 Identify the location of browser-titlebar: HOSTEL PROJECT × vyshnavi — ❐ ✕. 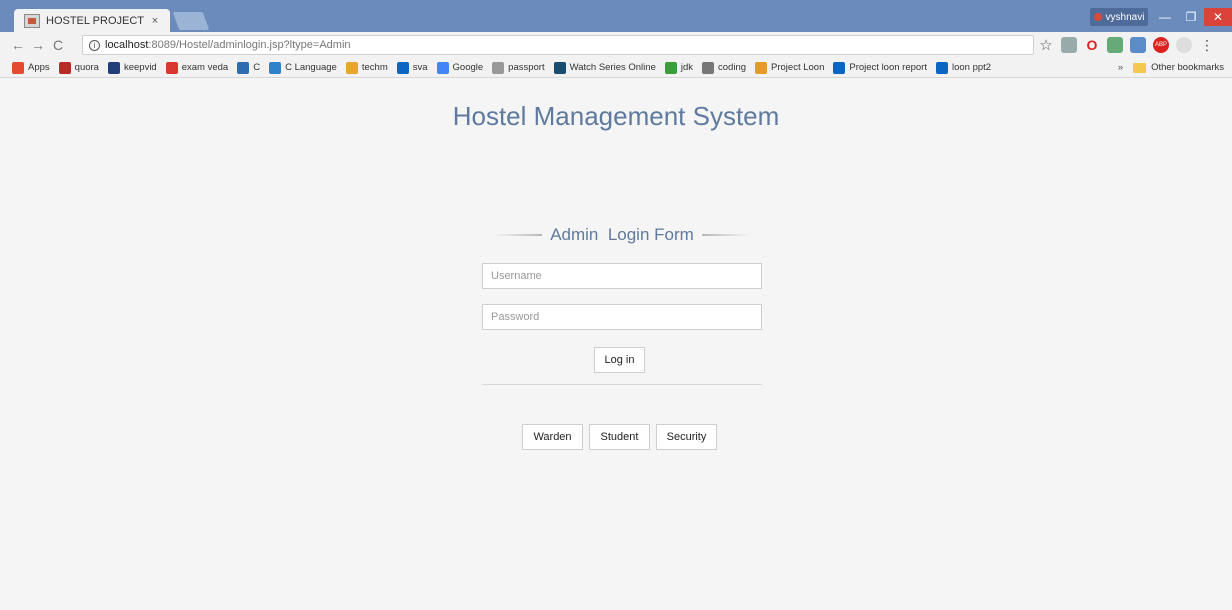
(616, 16).